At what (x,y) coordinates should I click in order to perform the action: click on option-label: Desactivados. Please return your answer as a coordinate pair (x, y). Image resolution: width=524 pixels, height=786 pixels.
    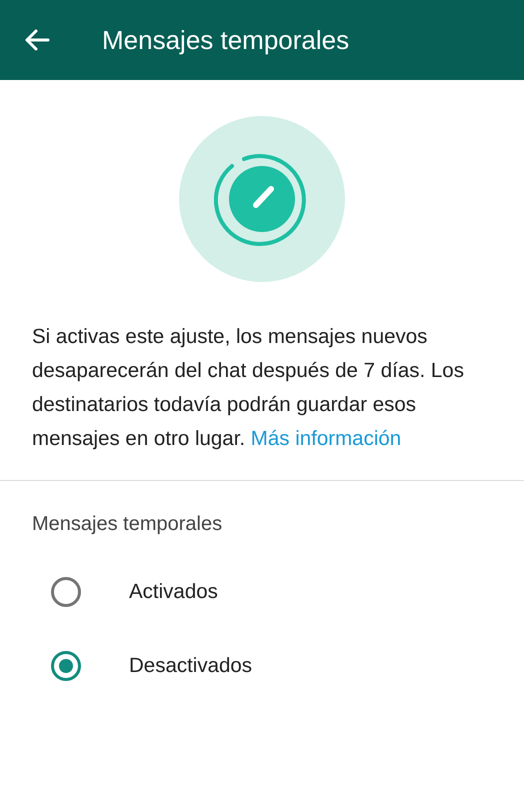
    Looking at the image, I should click on (190, 665).